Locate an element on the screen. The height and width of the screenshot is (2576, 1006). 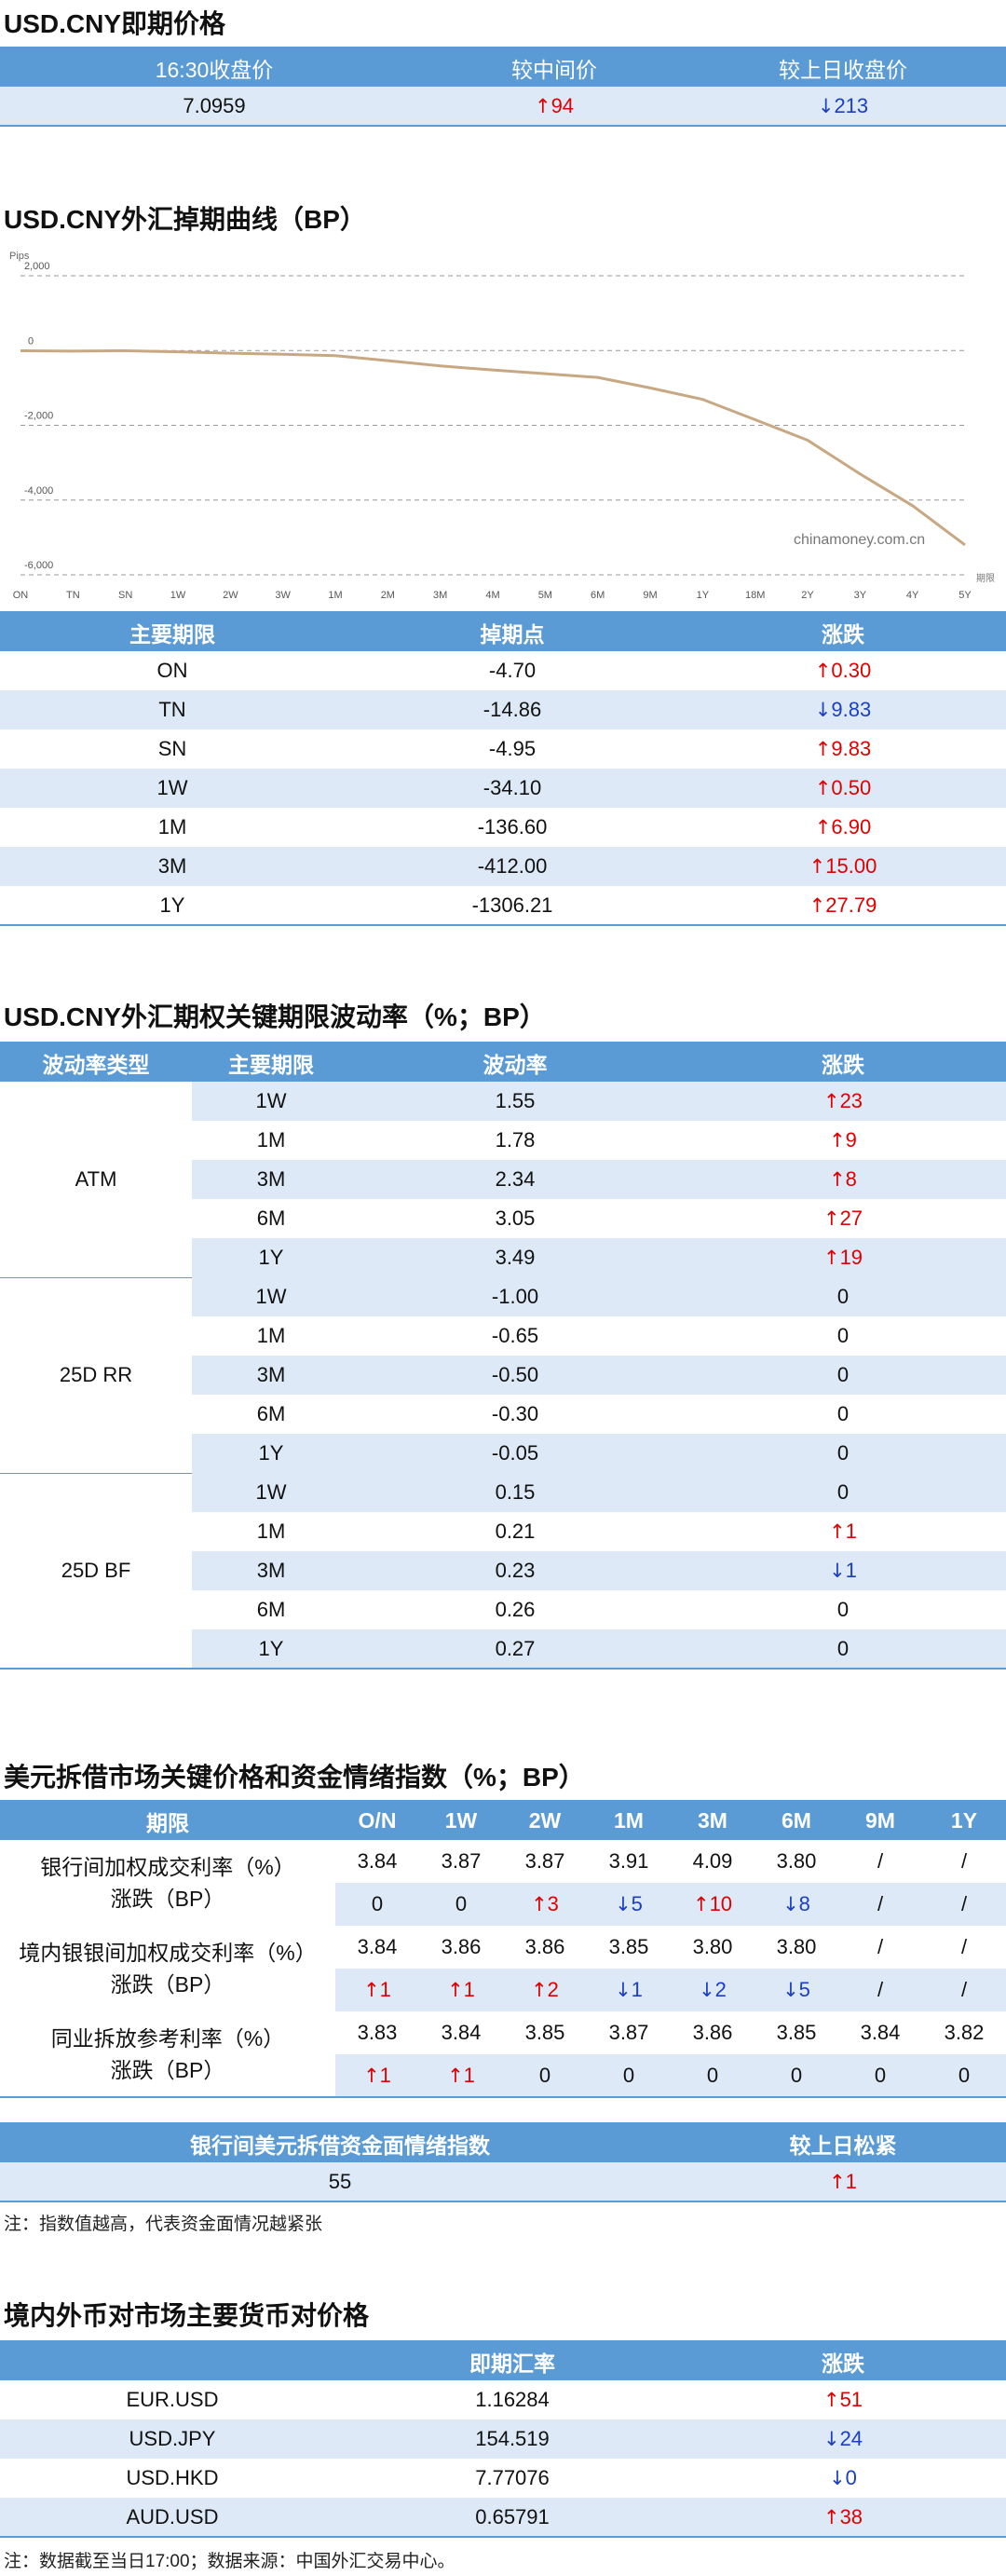
lending-rate: 3.86 is located at coordinates (461, 1947).